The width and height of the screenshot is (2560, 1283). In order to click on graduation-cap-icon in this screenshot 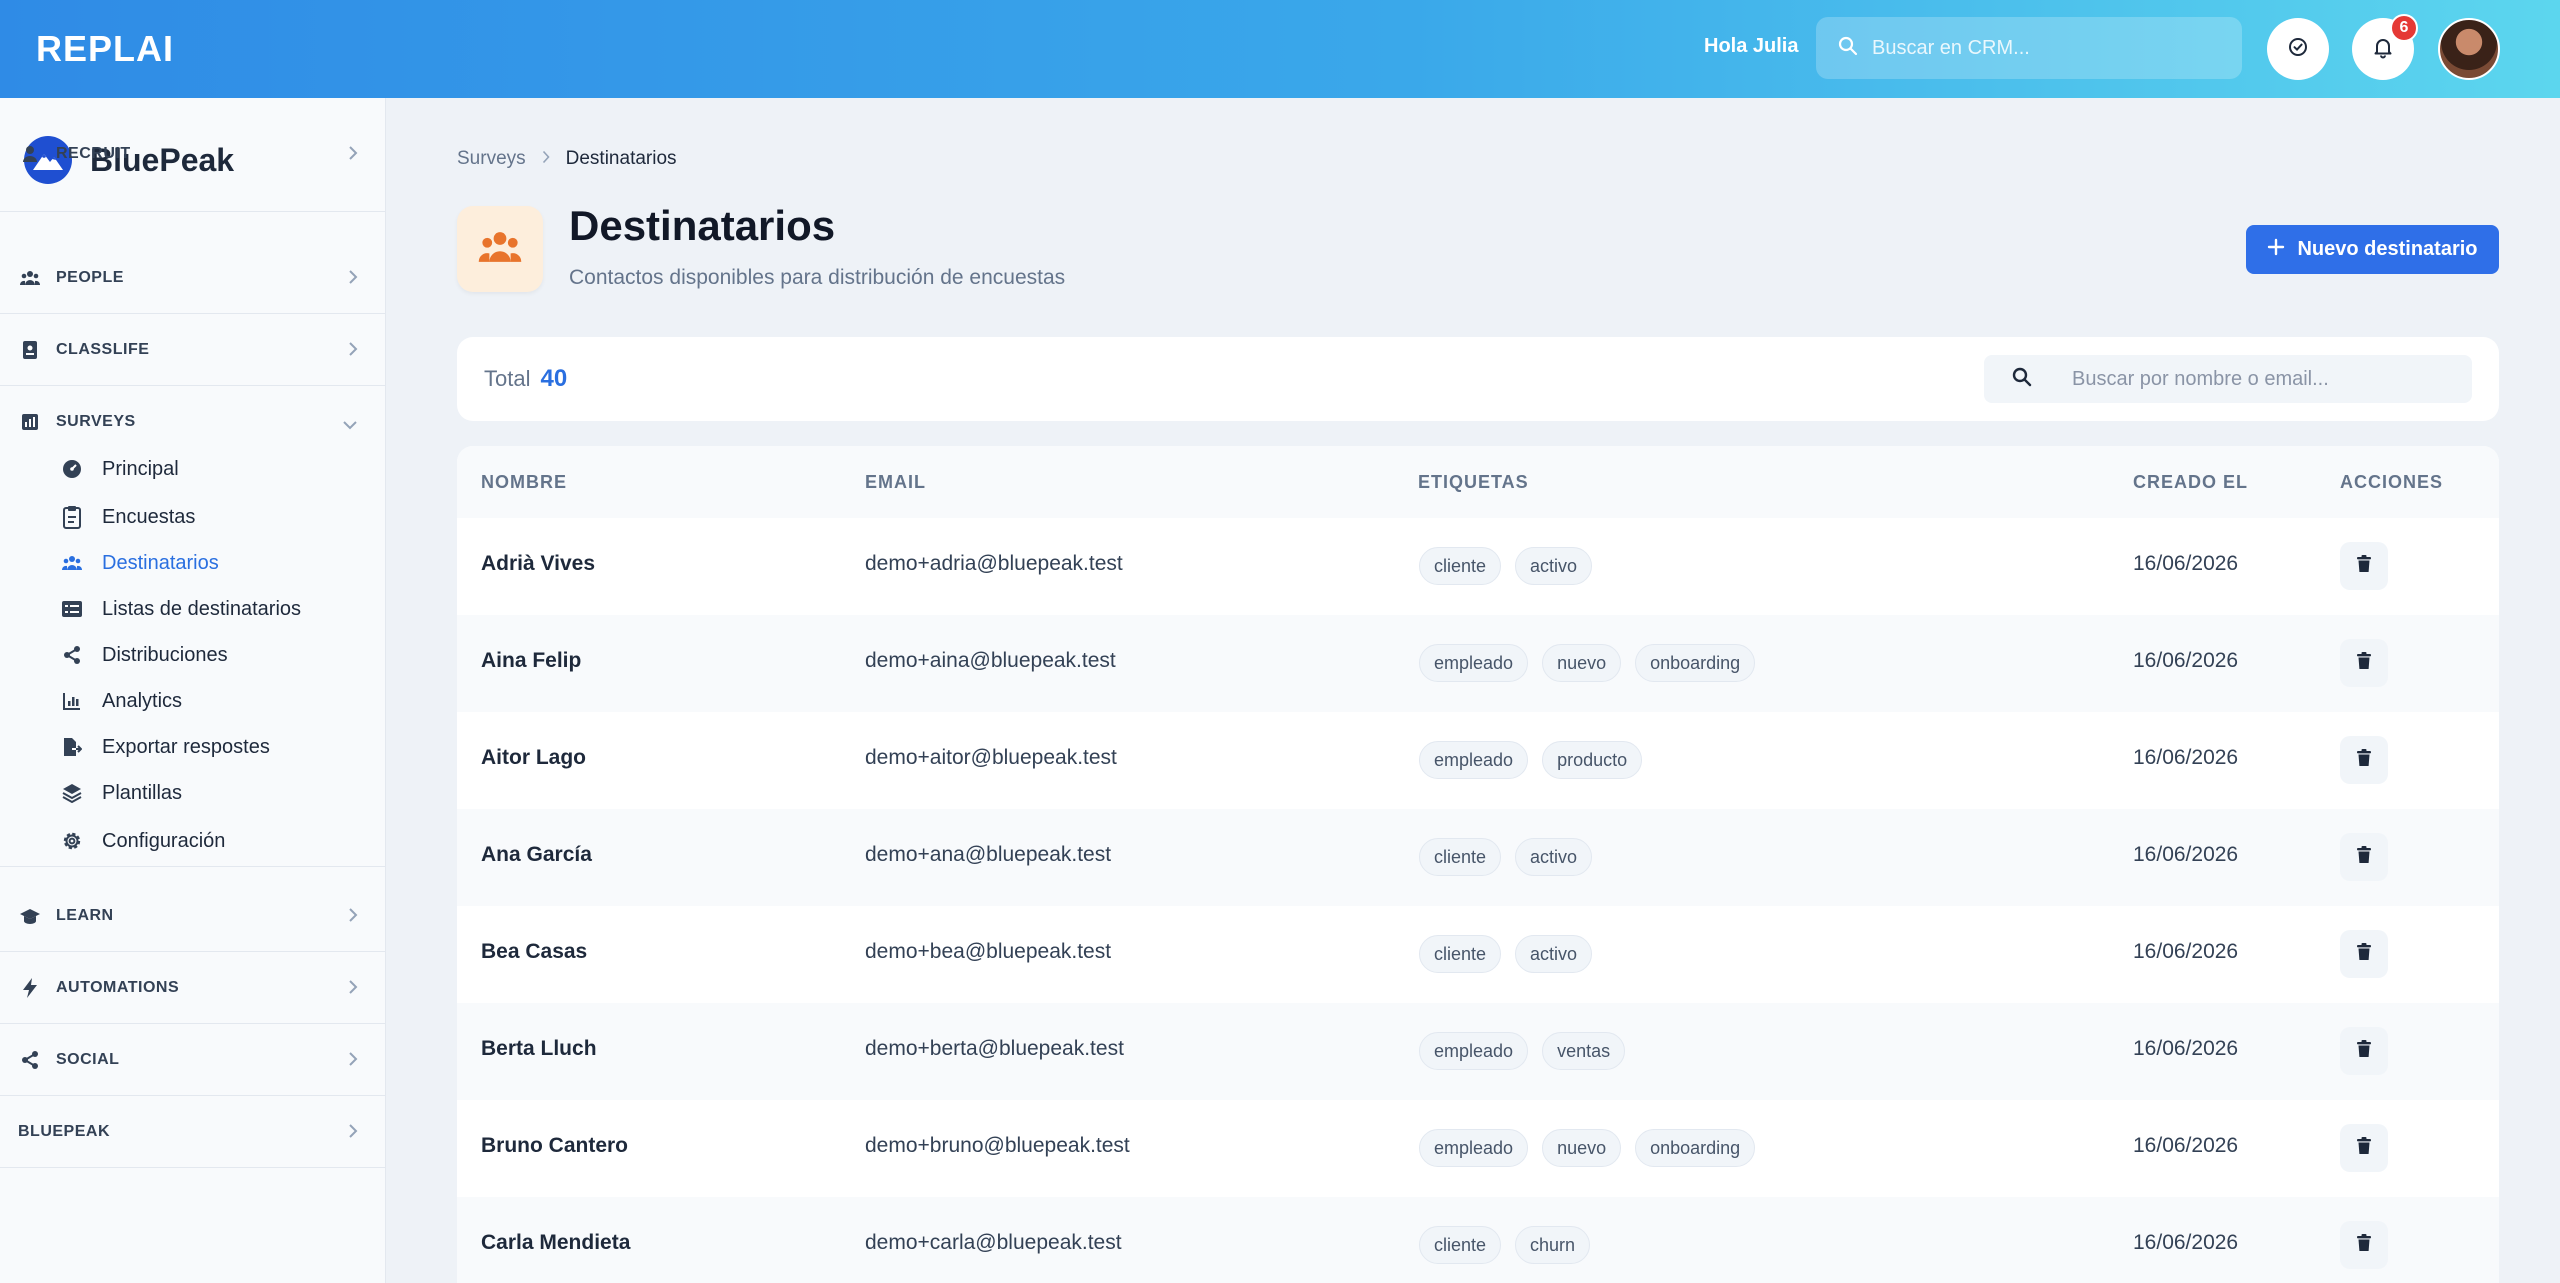, I will do `click(30, 916)`.